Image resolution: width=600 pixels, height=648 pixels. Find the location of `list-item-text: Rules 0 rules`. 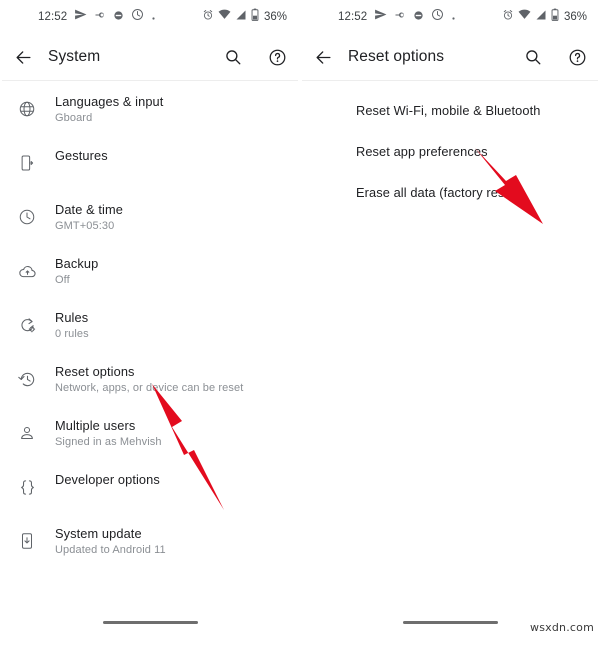

list-item-text: Rules 0 rules is located at coordinates (72, 324).